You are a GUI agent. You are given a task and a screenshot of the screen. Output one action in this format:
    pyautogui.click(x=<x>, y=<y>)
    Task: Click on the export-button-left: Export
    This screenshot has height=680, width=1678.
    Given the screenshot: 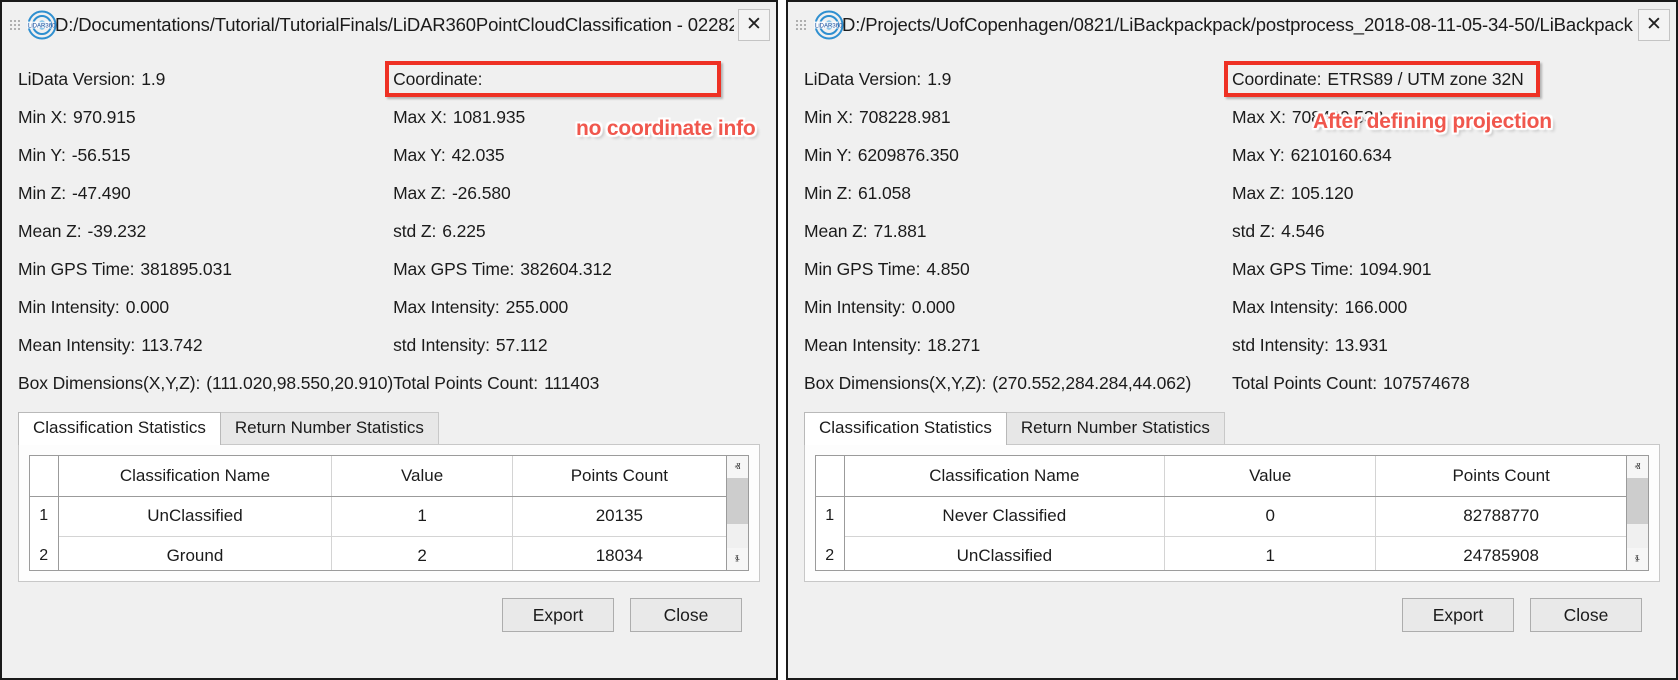 What is the action you would take?
    pyautogui.click(x=558, y=615)
    